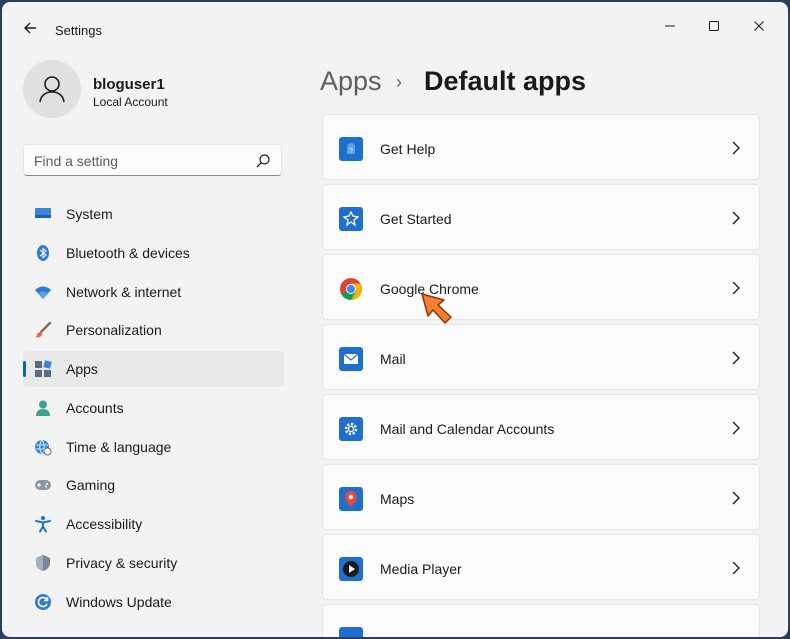  I want to click on apps-icon, so click(43, 369).